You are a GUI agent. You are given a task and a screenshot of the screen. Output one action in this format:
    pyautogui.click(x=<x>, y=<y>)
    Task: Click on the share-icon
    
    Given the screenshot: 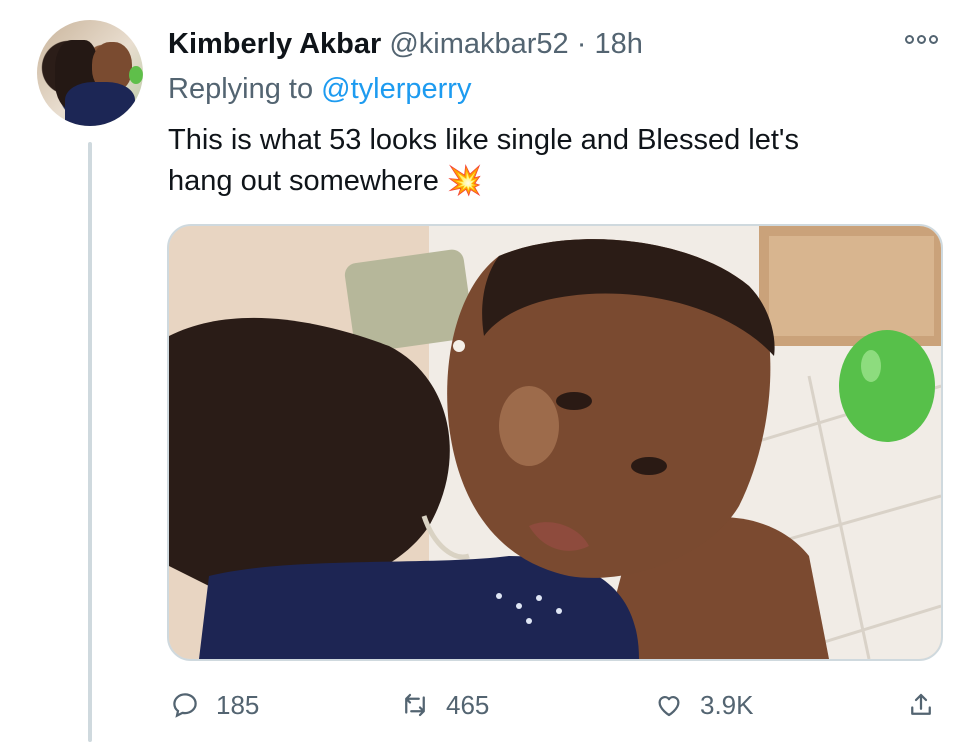 What is the action you would take?
    pyautogui.click(x=921, y=704)
    